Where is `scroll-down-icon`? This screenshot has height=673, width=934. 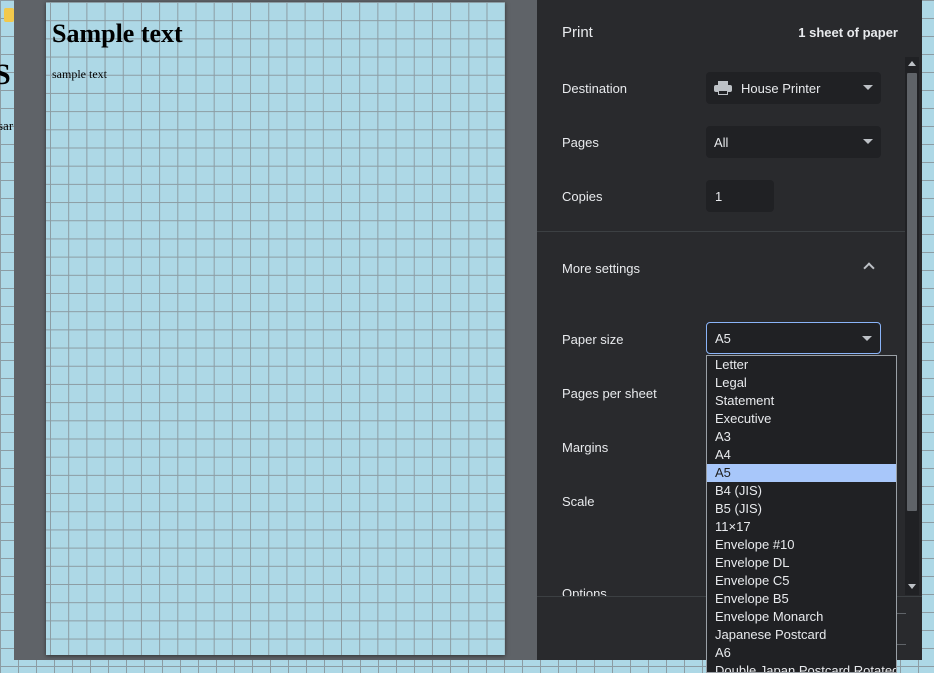 scroll-down-icon is located at coordinates (912, 586).